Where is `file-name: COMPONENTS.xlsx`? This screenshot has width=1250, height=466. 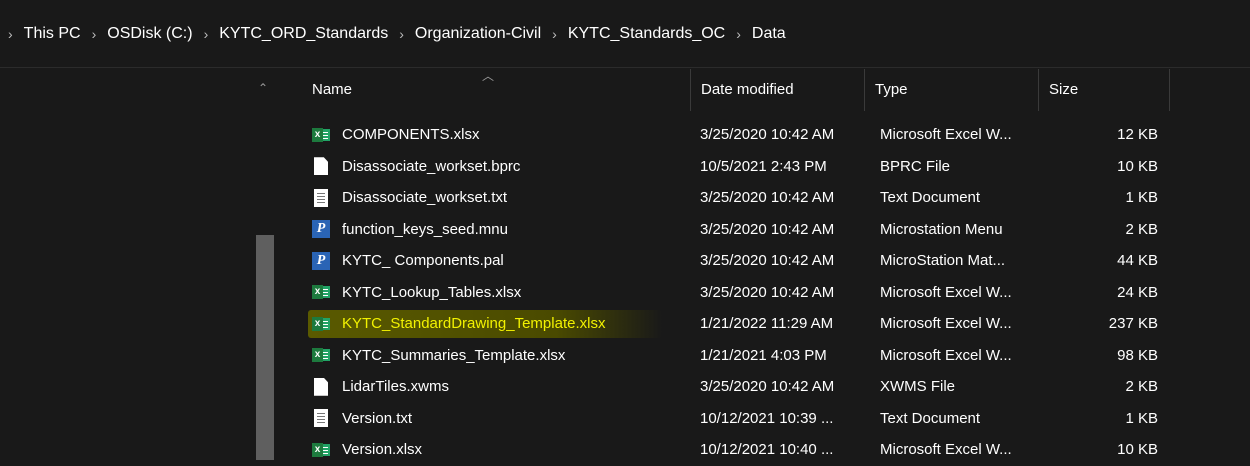 file-name: COMPONENTS.xlsx is located at coordinates (532, 135).